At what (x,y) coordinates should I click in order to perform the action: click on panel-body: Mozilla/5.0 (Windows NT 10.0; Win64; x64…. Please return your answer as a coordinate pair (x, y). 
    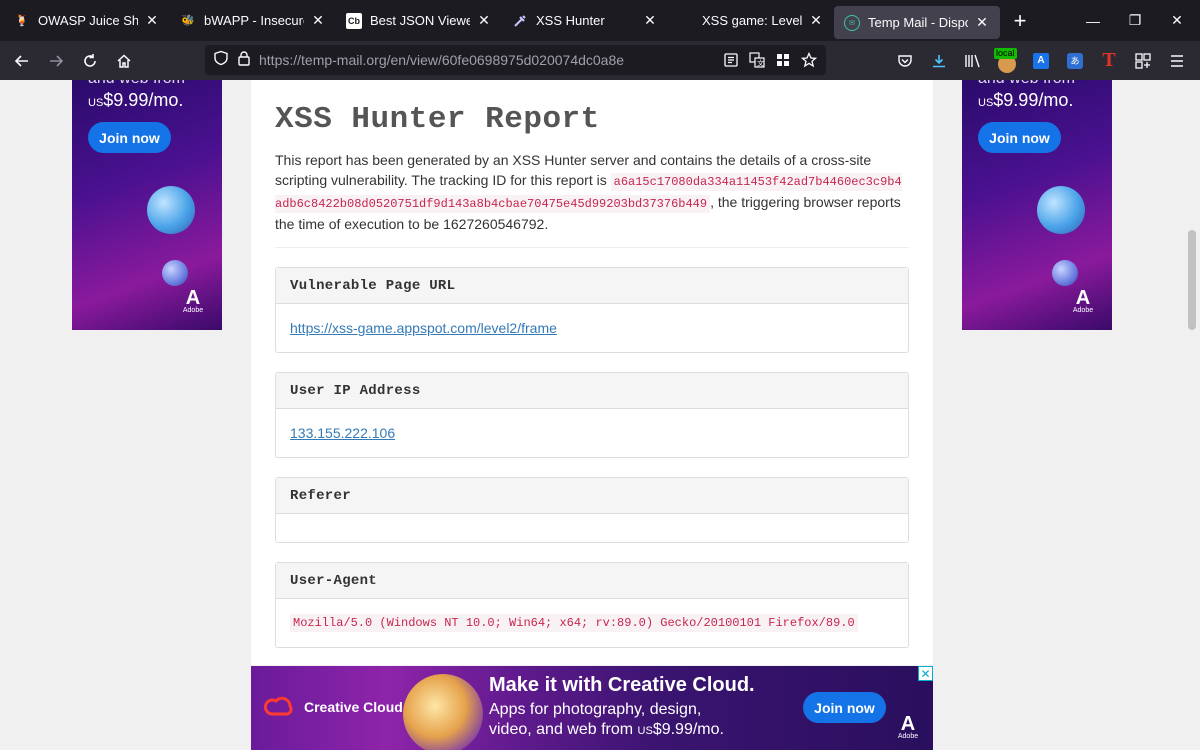
    Looking at the image, I should click on (592, 623).